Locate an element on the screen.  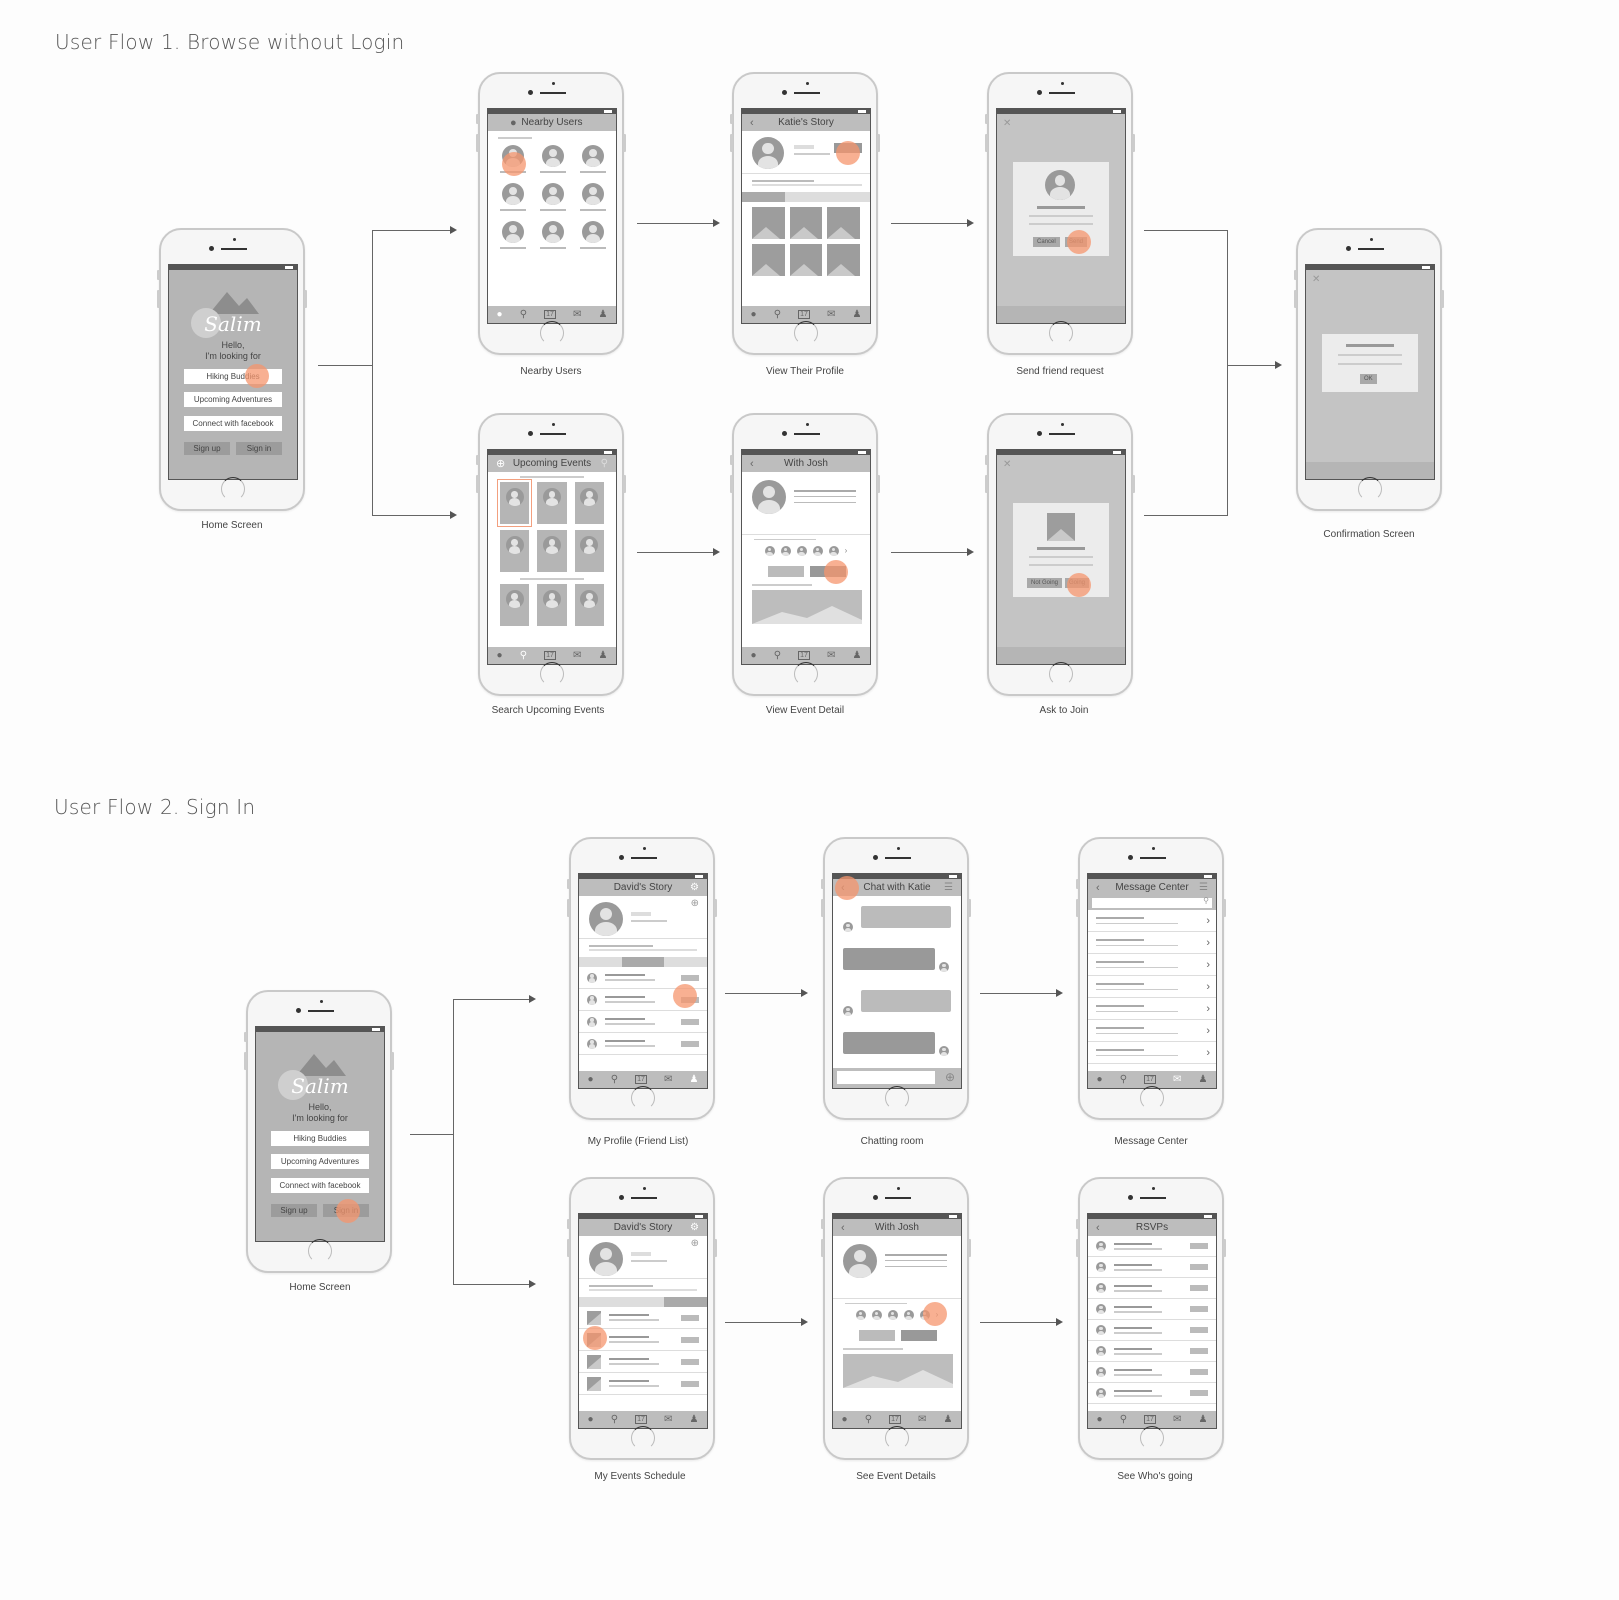
ok-button: OK is located at coordinates (1368, 379).